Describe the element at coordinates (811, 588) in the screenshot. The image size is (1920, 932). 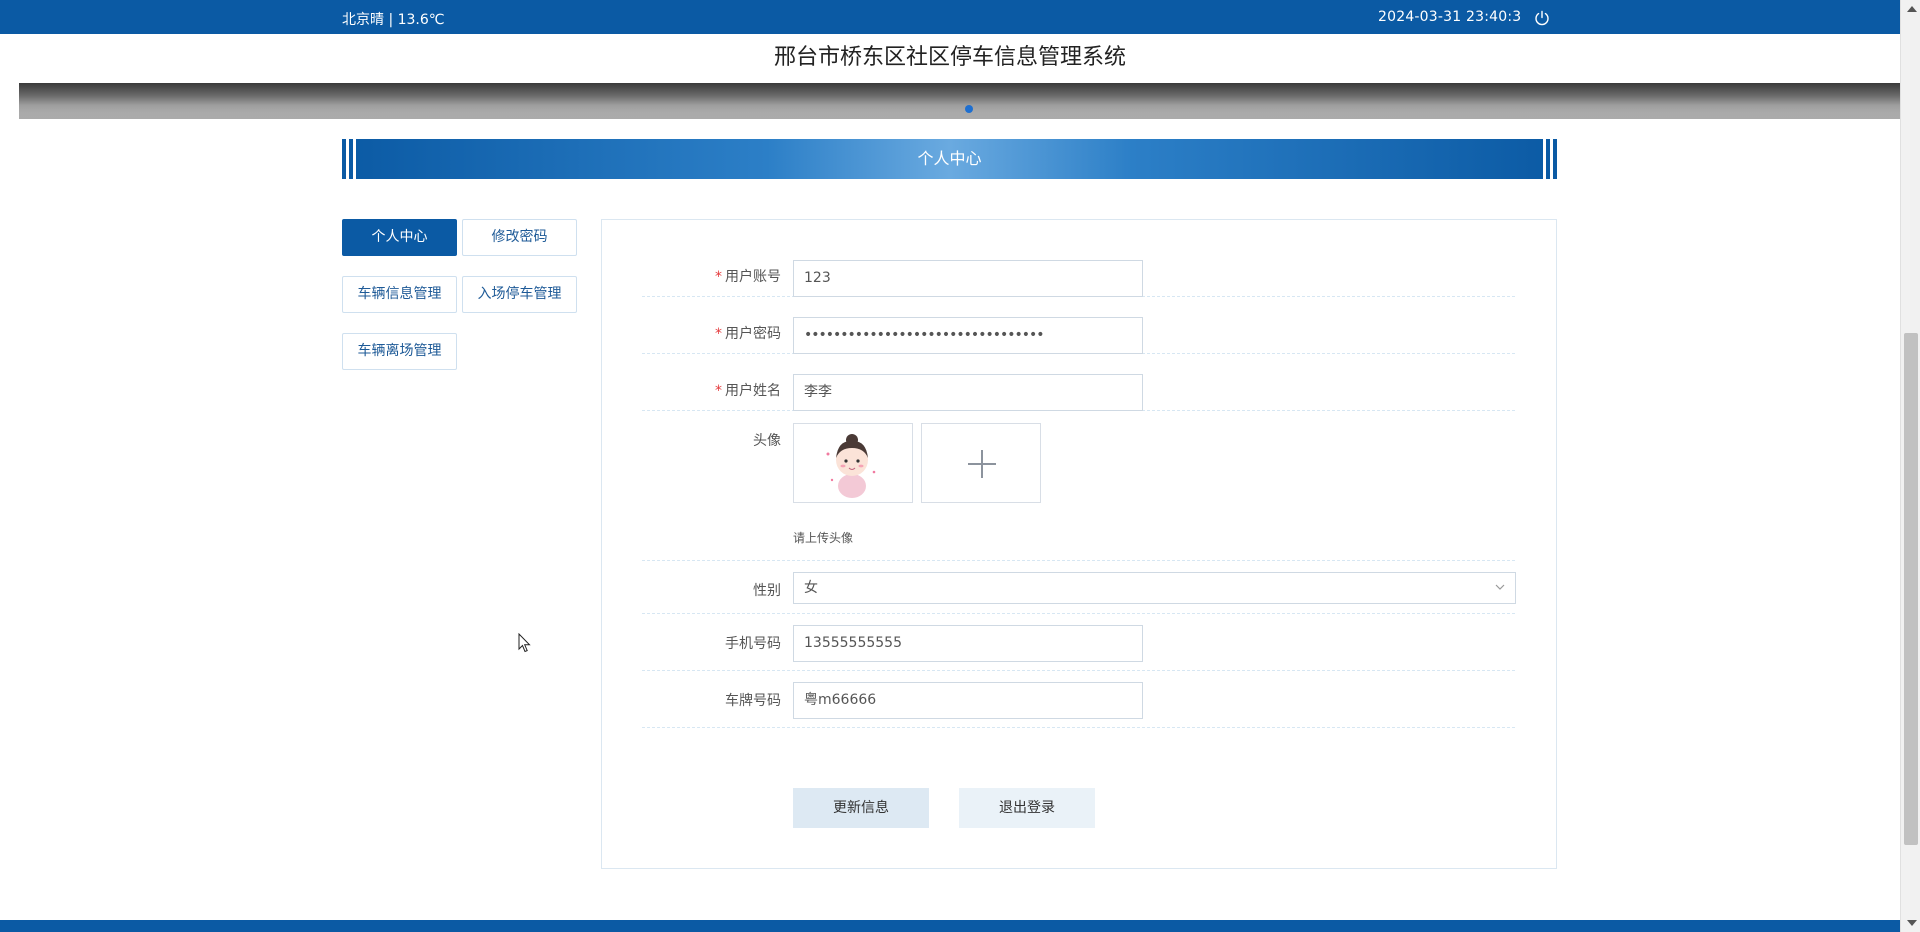
I see `gender-selected-value: 女` at that location.